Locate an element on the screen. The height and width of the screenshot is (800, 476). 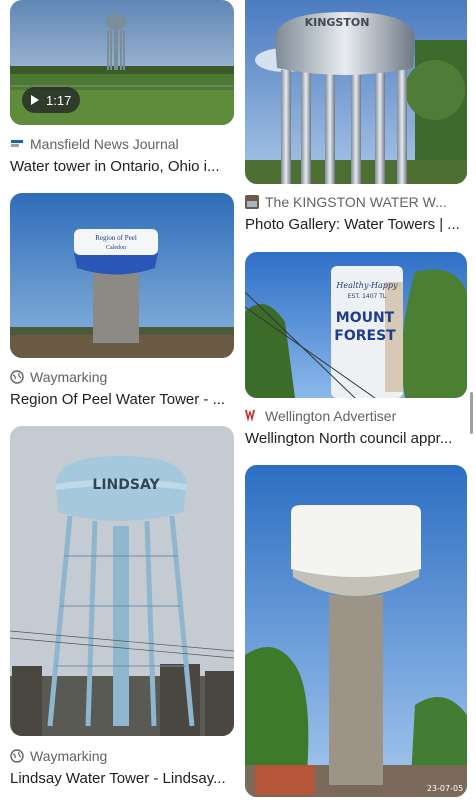
video-duration-badge: 1:17 is located at coordinates (51, 100).